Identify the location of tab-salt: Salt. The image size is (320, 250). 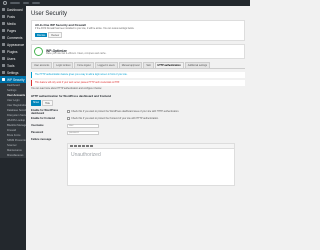
(148, 65).